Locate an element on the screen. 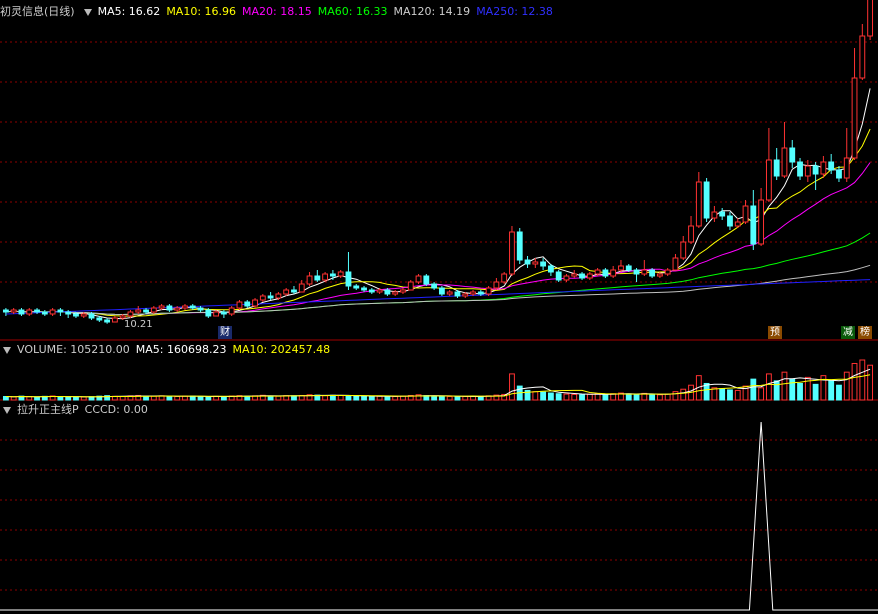 Image resolution: width=878 pixels, height=614 pixels. financial-report-tag: 财 is located at coordinates (225, 332).